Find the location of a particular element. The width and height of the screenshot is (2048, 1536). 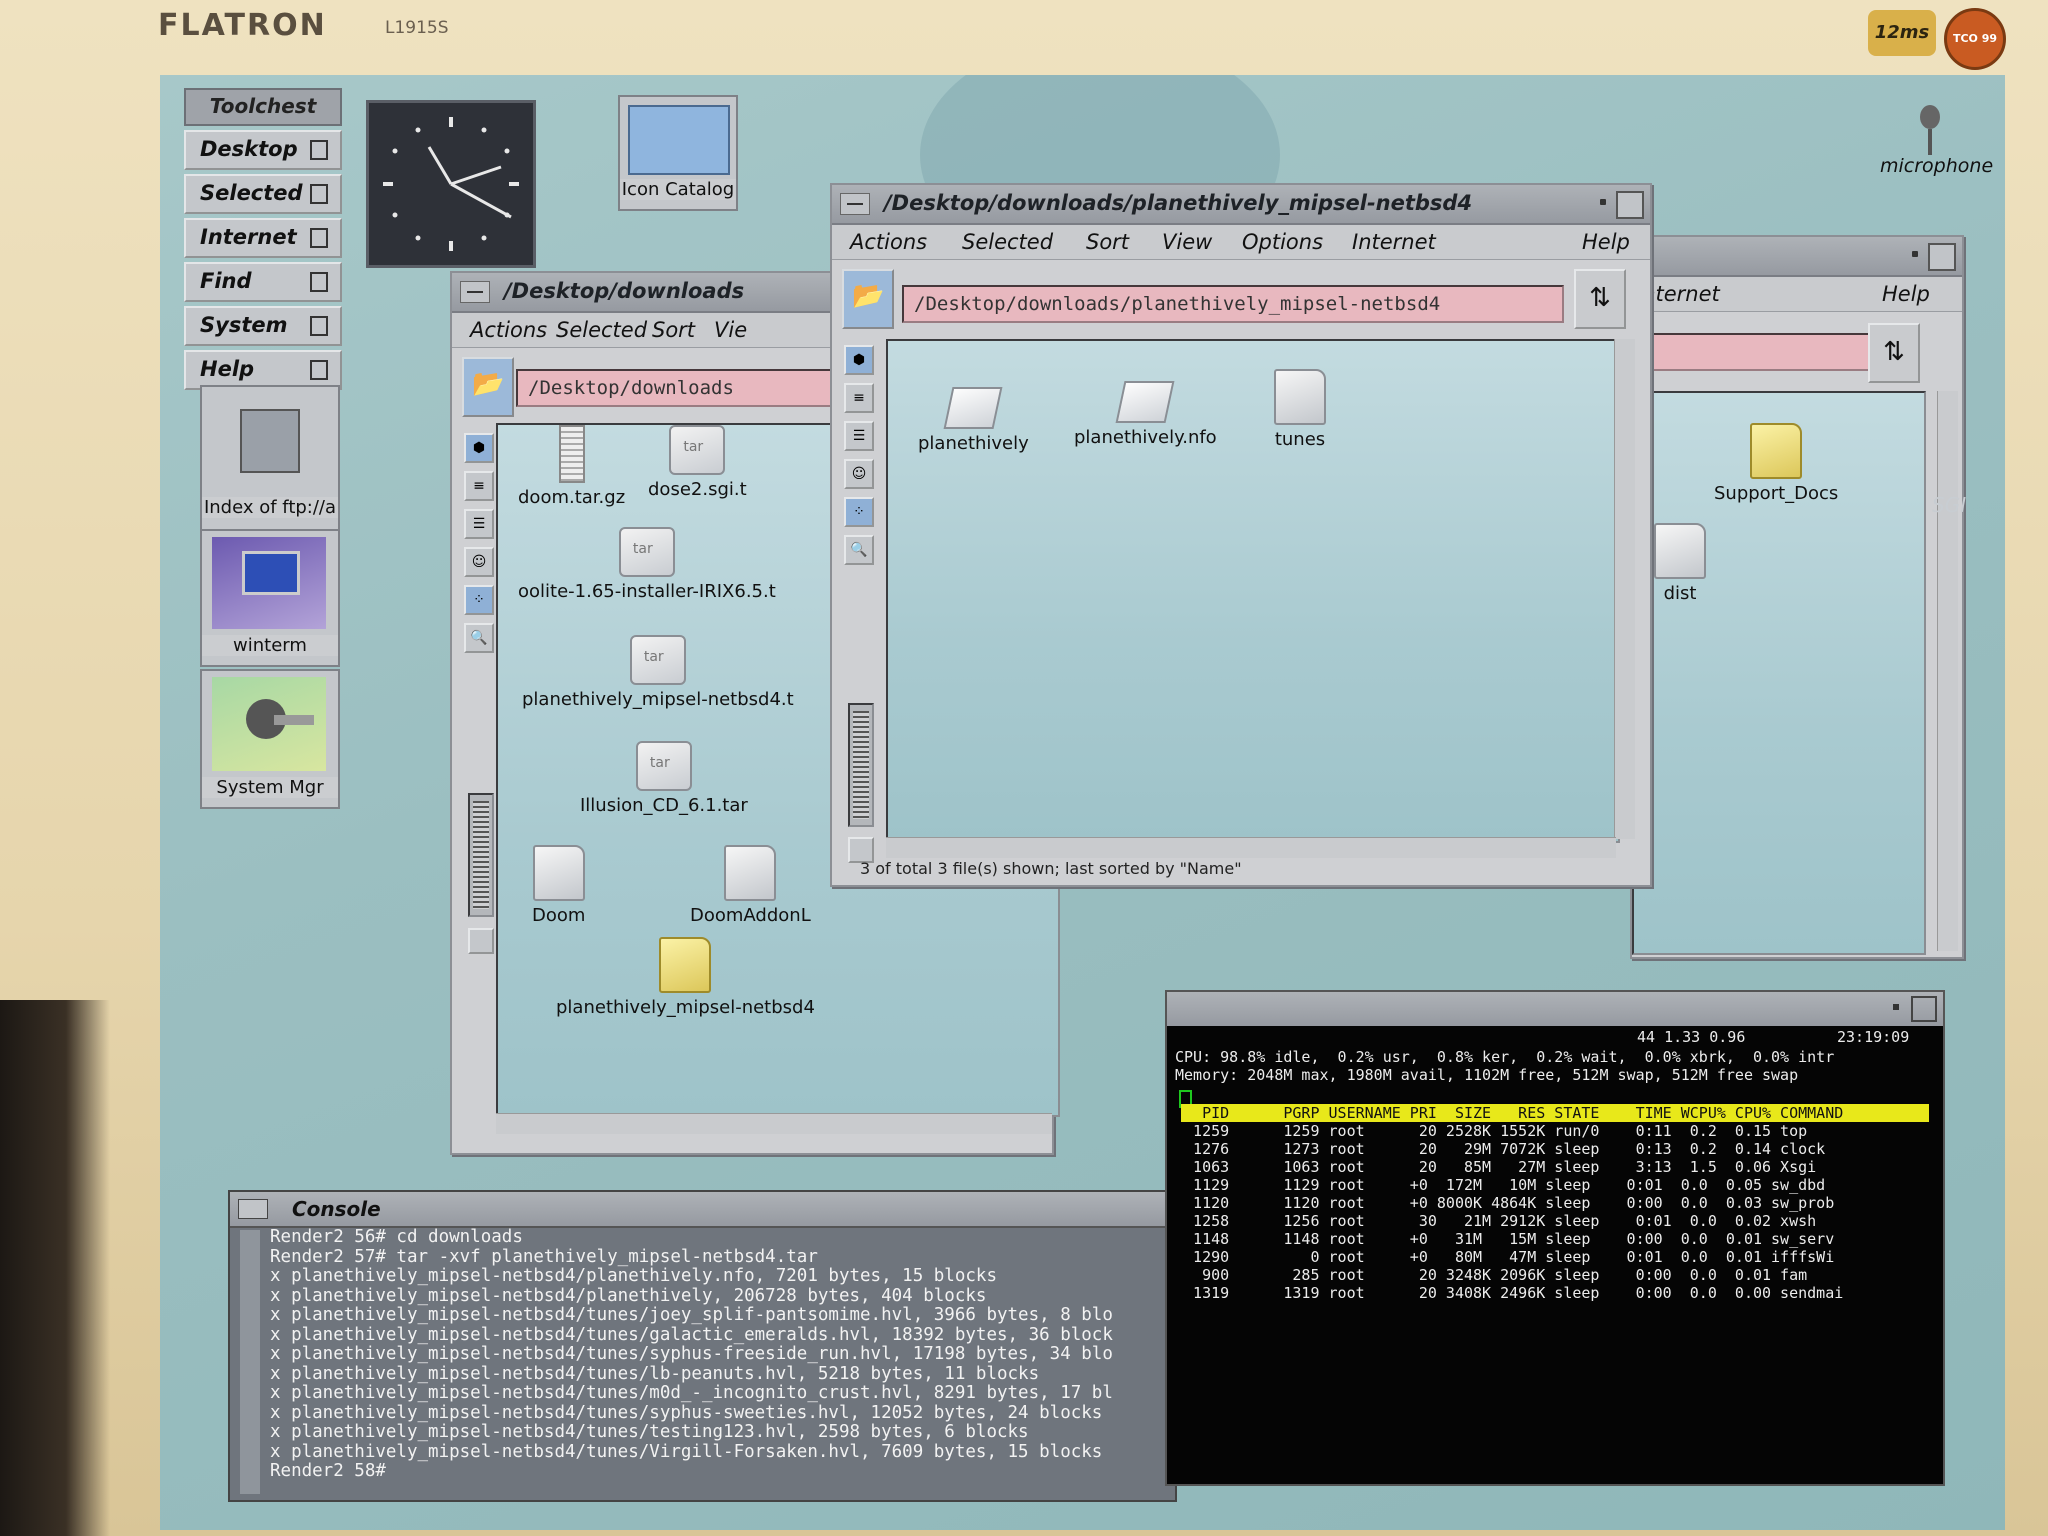

file-item: dist is located at coordinates (1680, 563).